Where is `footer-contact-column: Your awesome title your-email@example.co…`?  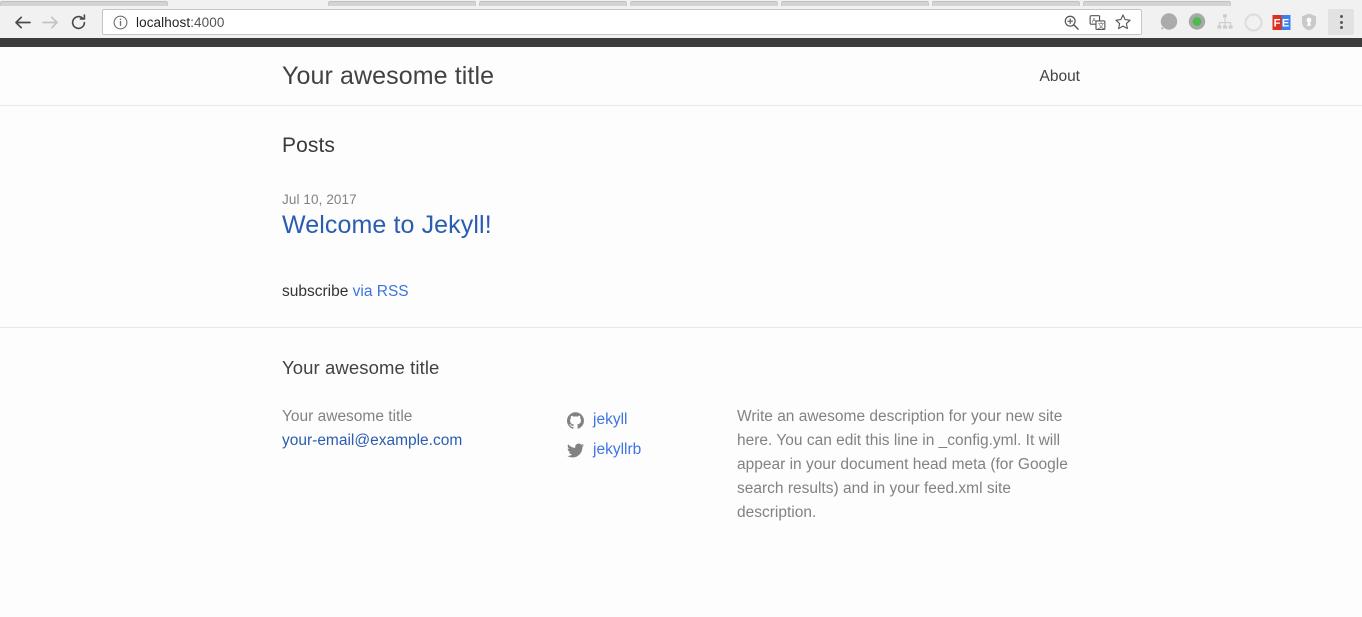
footer-contact-column: Your awesome title your-email@example.co… is located at coordinates (424, 465).